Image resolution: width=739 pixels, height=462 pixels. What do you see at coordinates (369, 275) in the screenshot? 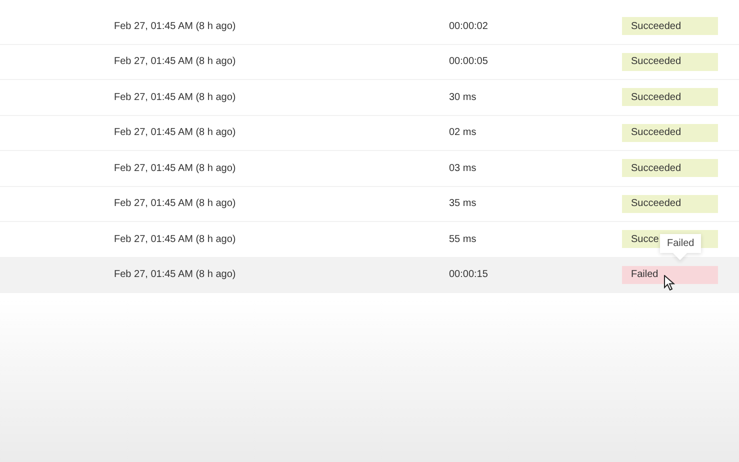
I see `run-row: Feb 27, 01:45 AM (8 h ago) 00:00:15 Failed` at bounding box center [369, 275].